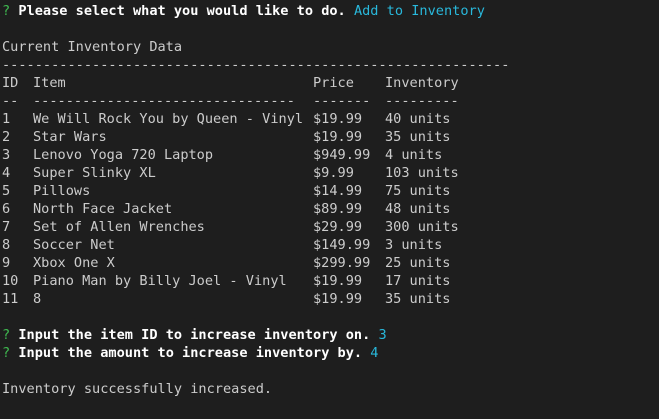  I want to click on row-inventory: 40 units, so click(418, 119).